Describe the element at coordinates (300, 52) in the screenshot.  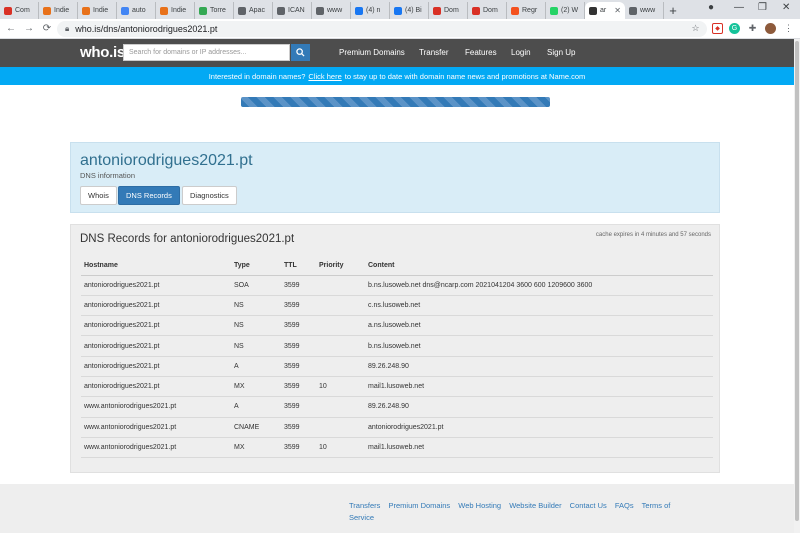
I see `search-button` at that location.